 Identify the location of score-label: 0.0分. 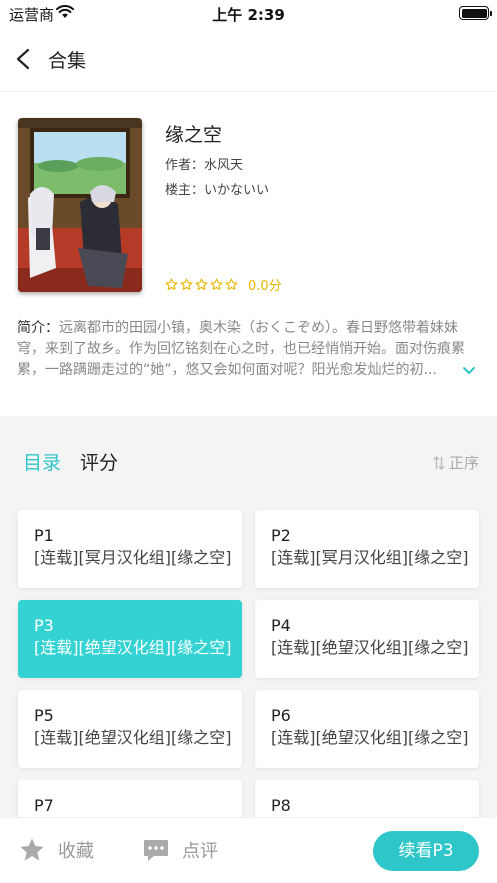
(265, 286).